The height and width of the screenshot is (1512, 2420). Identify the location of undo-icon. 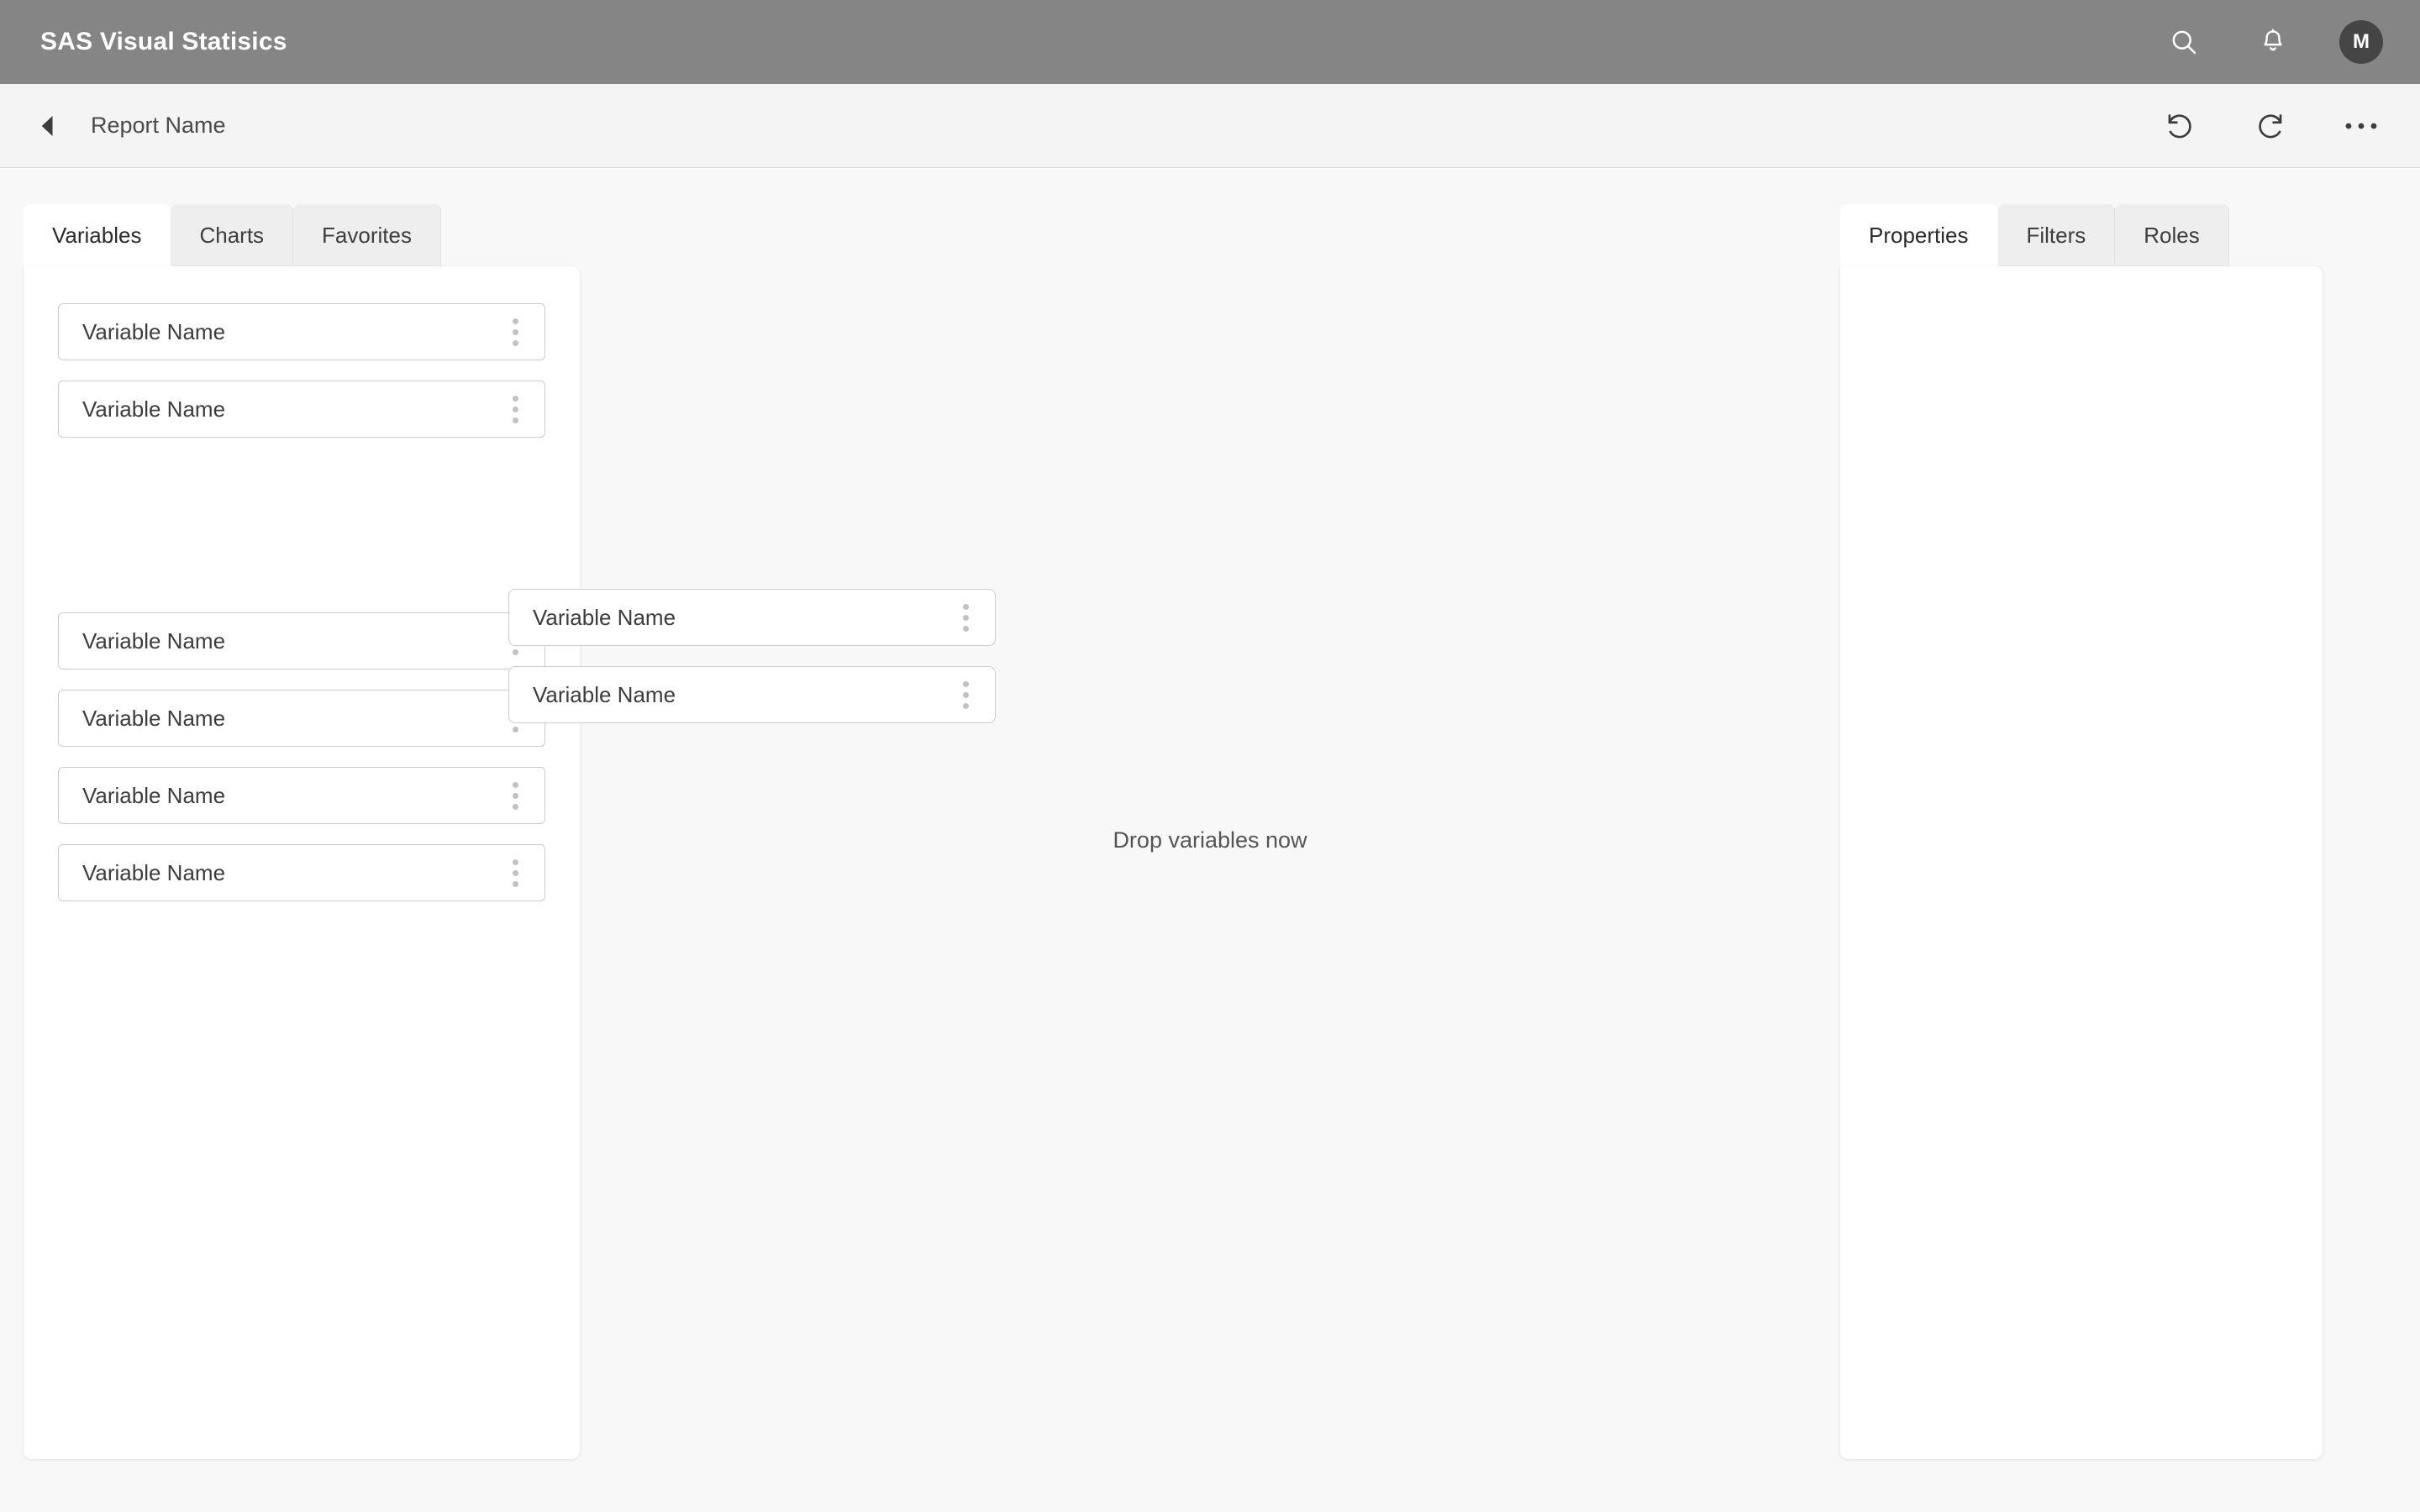
(2180, 126).